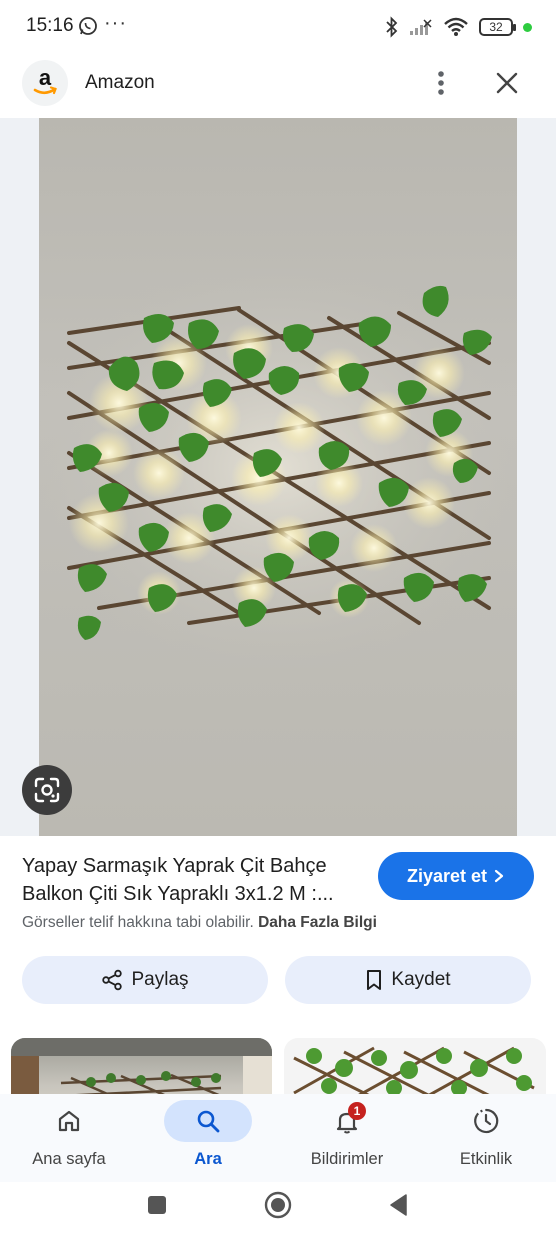 The image size is (556, 1235). I want to click on visit-button: Ziyaret et, so click(456, 876).